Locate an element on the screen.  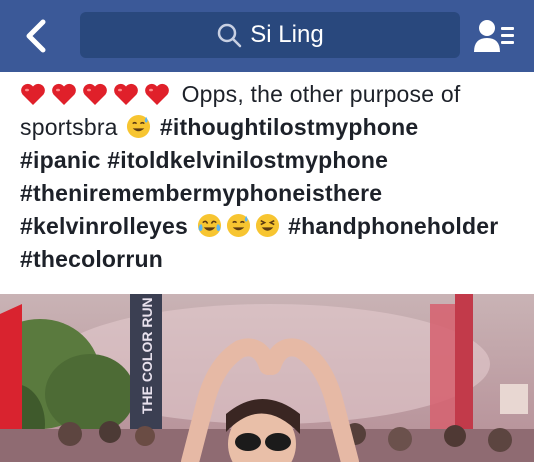
post-text-opening: Opps, the other purpose of is located at coordinates (321, 94).